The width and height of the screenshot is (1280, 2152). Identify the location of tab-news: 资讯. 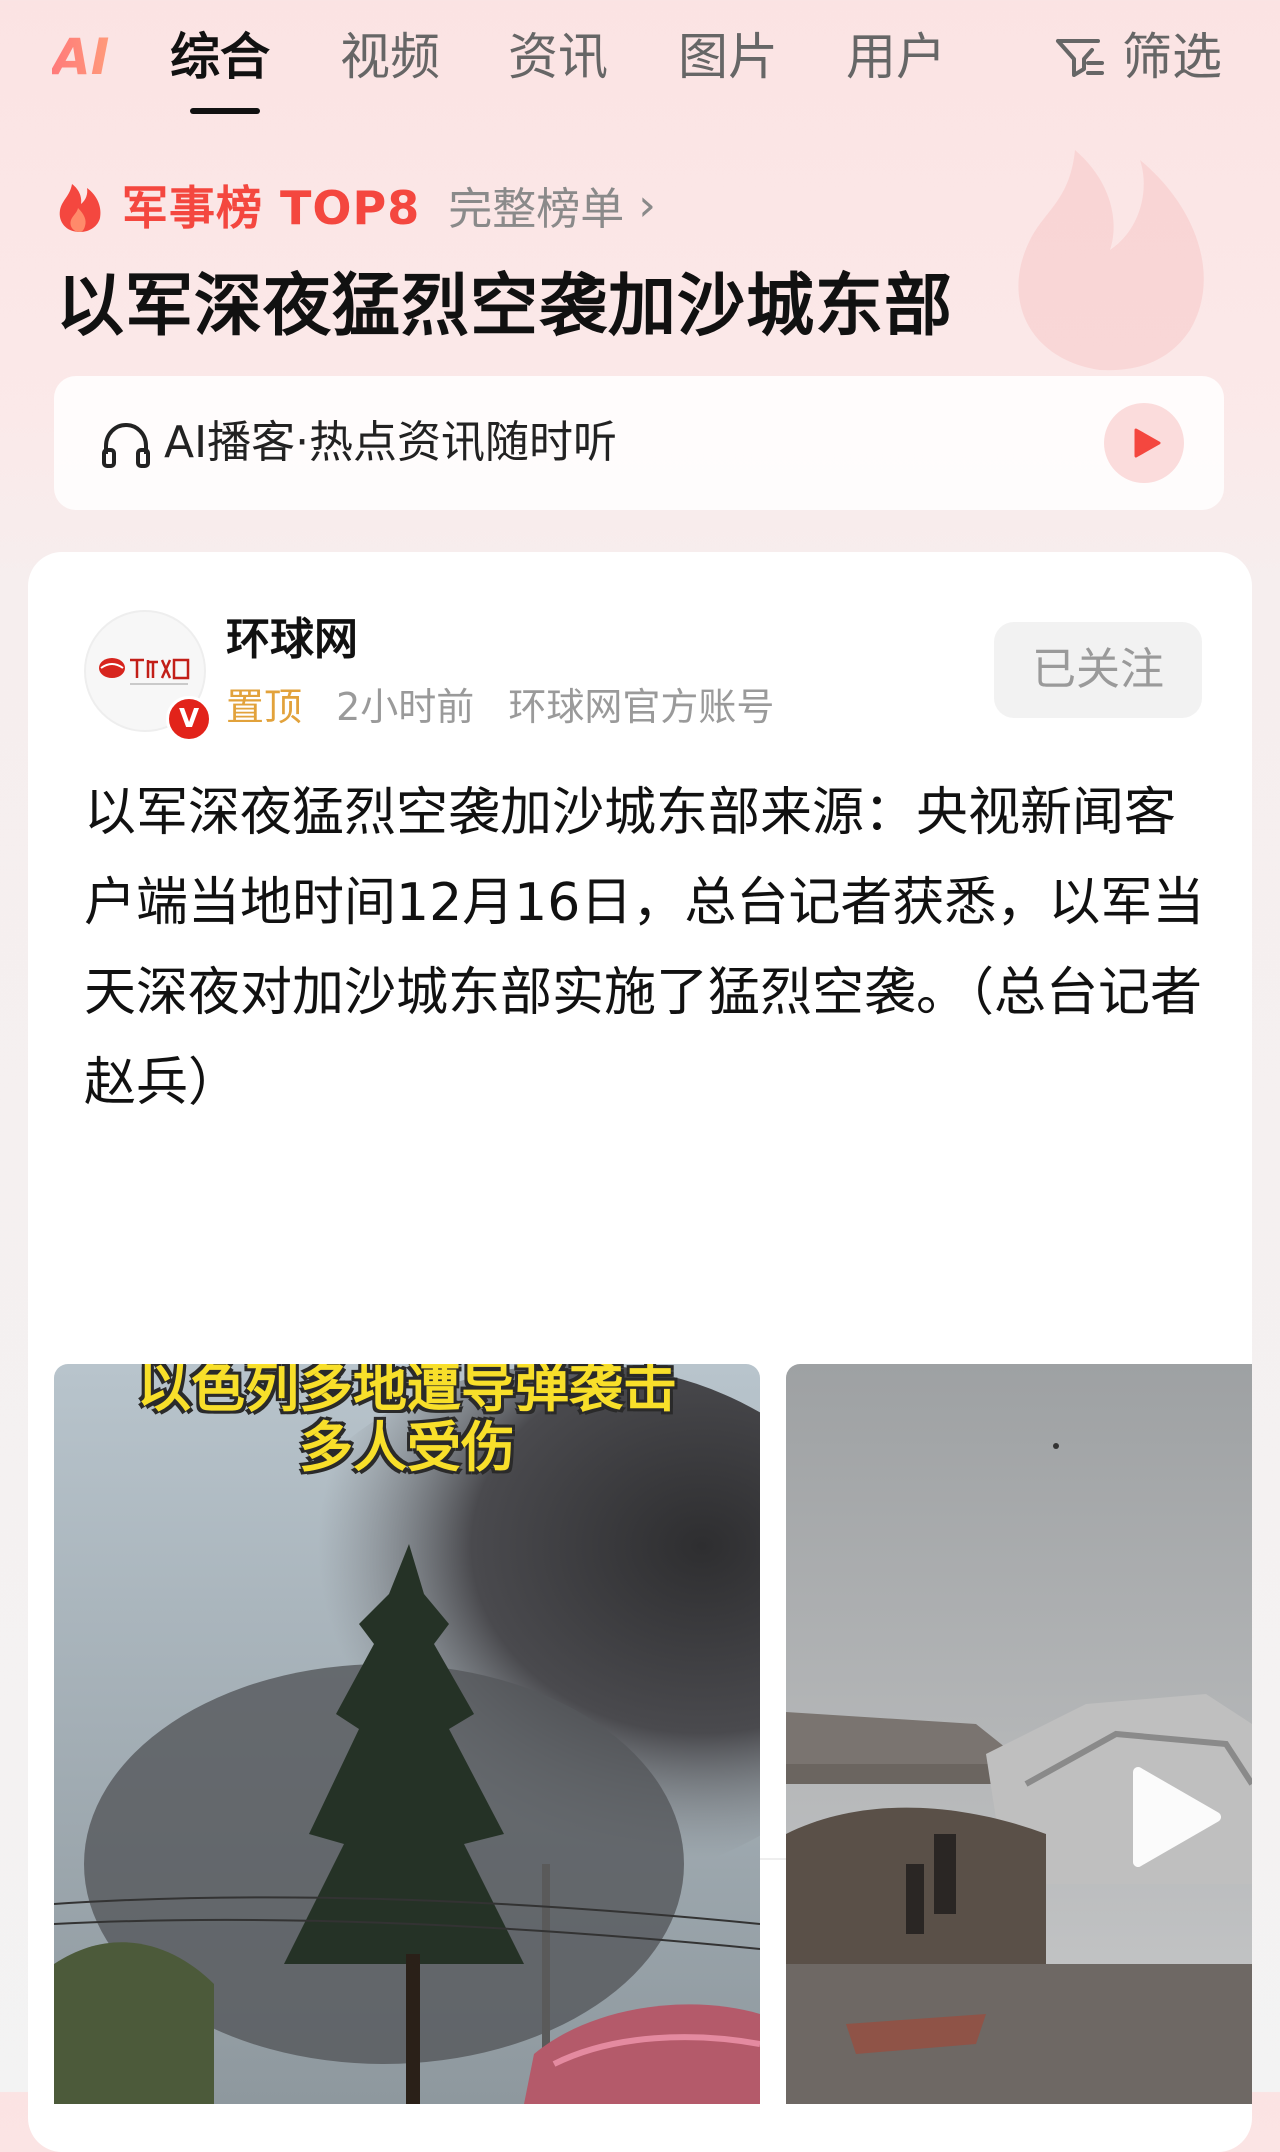
(558, 57).